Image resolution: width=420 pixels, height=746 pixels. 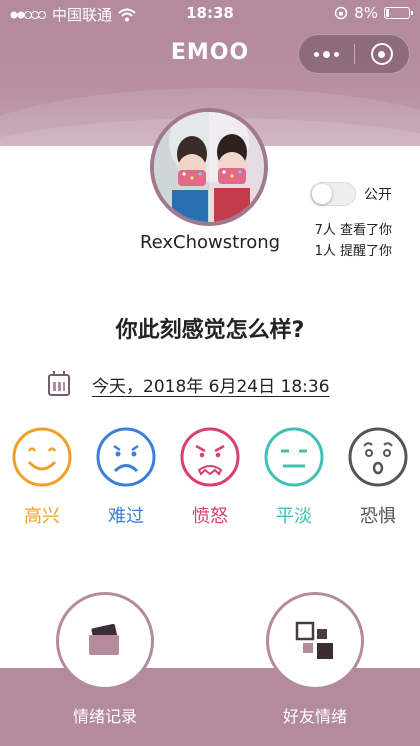 I want to click on cards-icon, so click(x=104, y=639).